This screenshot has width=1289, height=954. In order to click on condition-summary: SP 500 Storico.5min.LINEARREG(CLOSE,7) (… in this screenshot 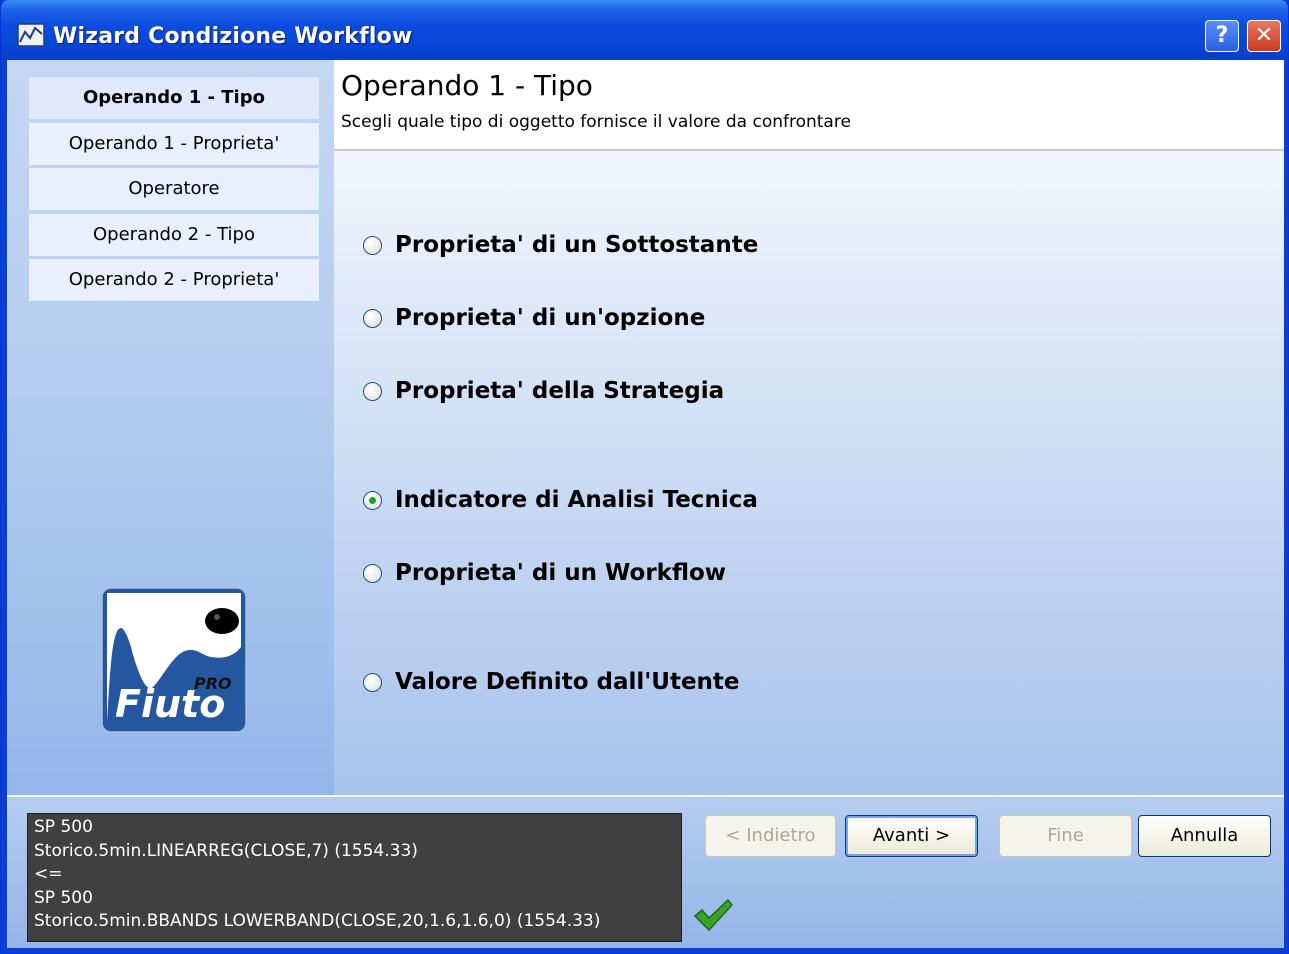, I will do `click(354, 877)`.